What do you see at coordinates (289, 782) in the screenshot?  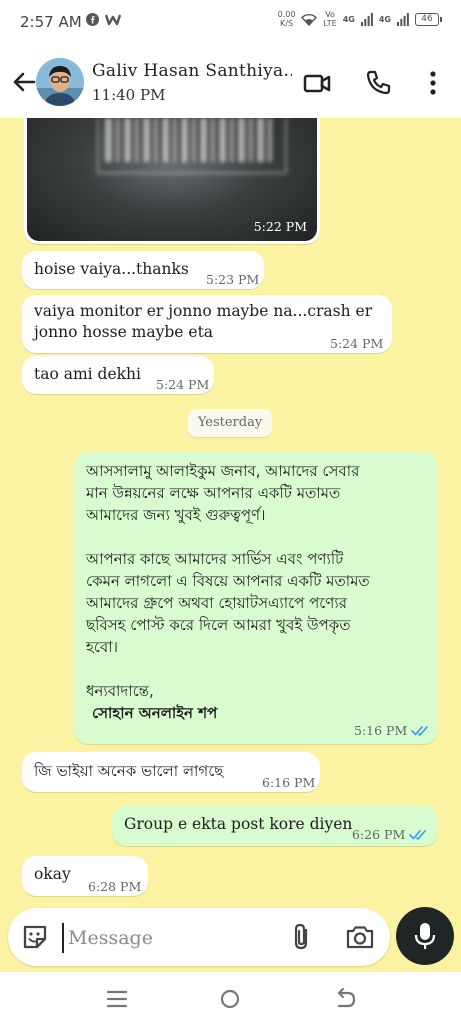 I see `message-time: 6:16 PM` at bounding box center [289, 782].